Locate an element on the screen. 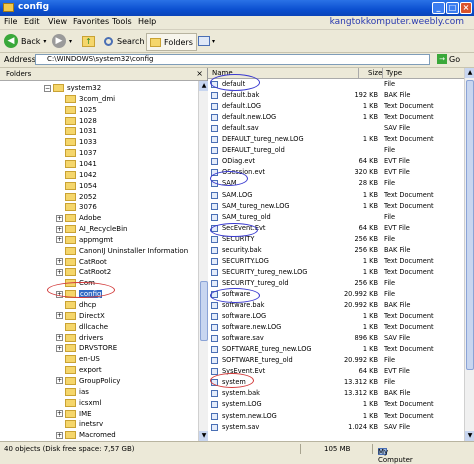 Image resolution: width=474 pixels, height=464 pixels. forward-button: ▶ ▾ is located at coordinates (62, 41).